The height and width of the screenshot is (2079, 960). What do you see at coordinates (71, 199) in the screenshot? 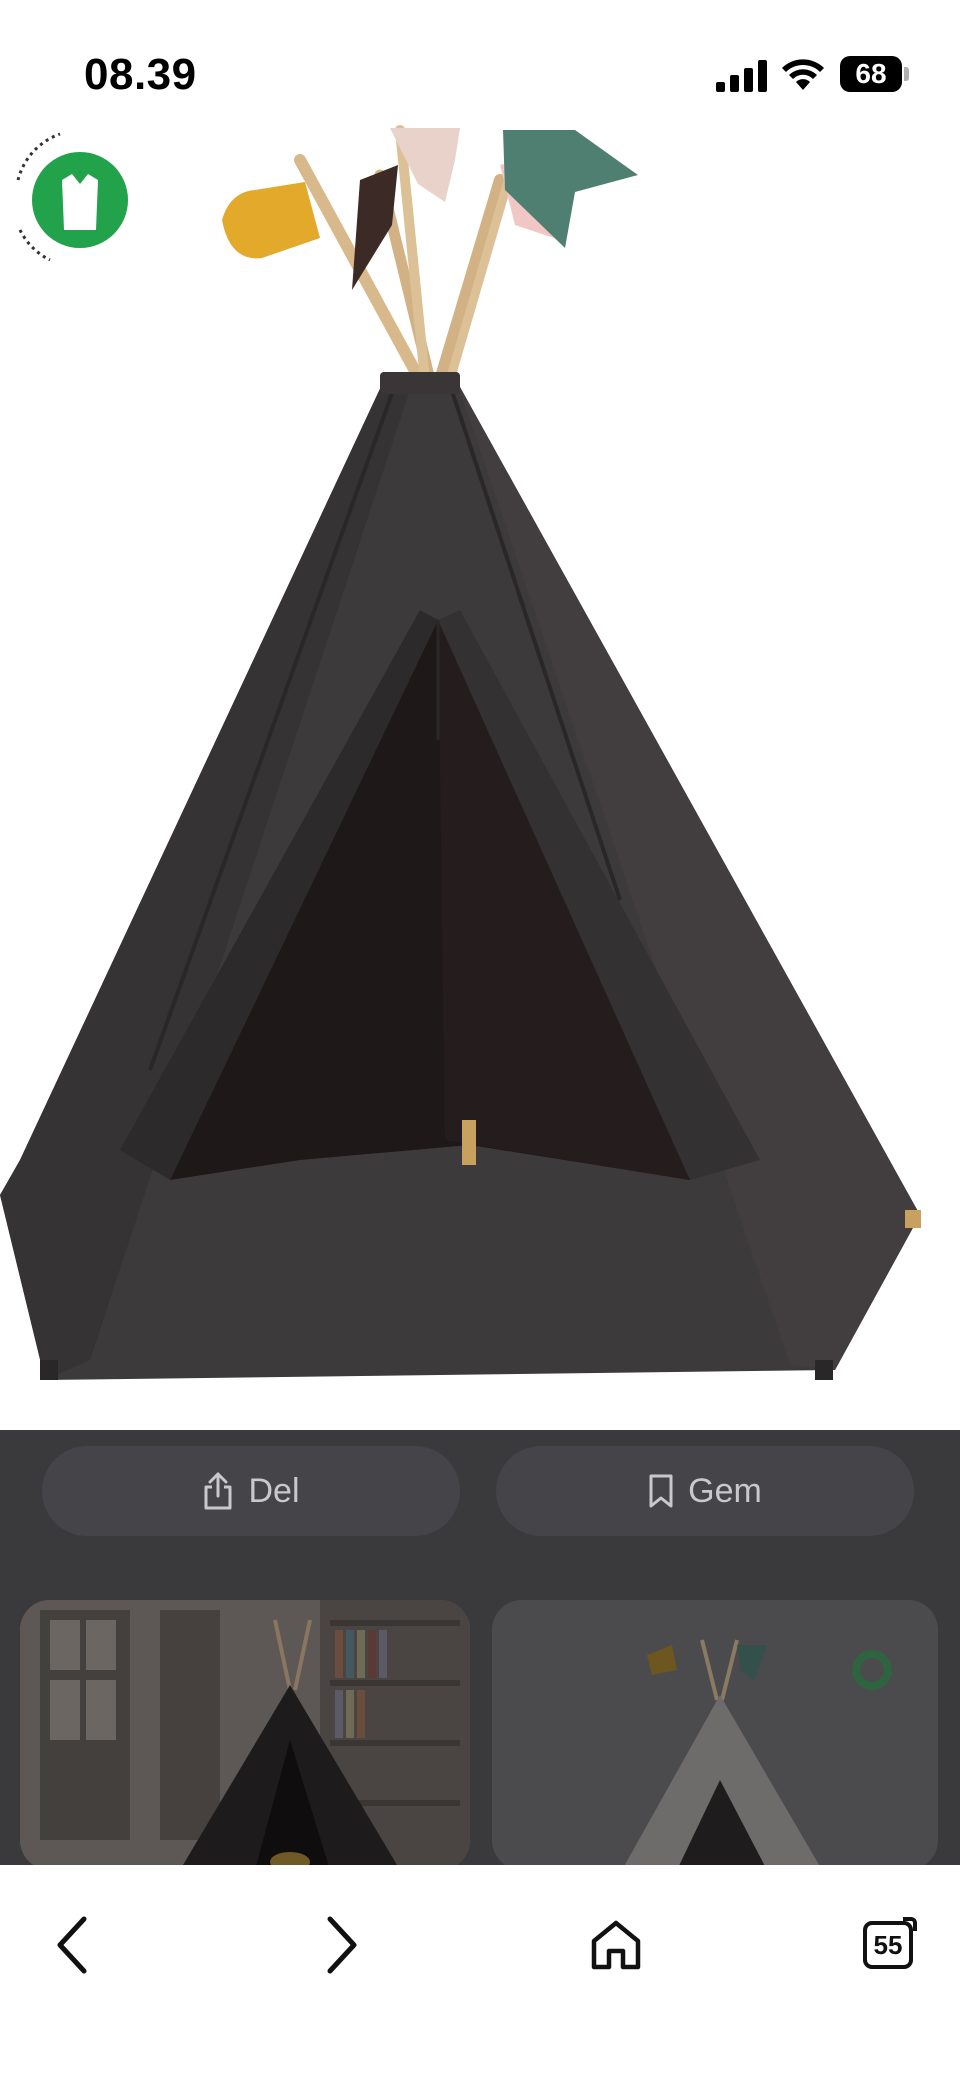
I see `gots-certification-logo` at bounding box center [71, 199].